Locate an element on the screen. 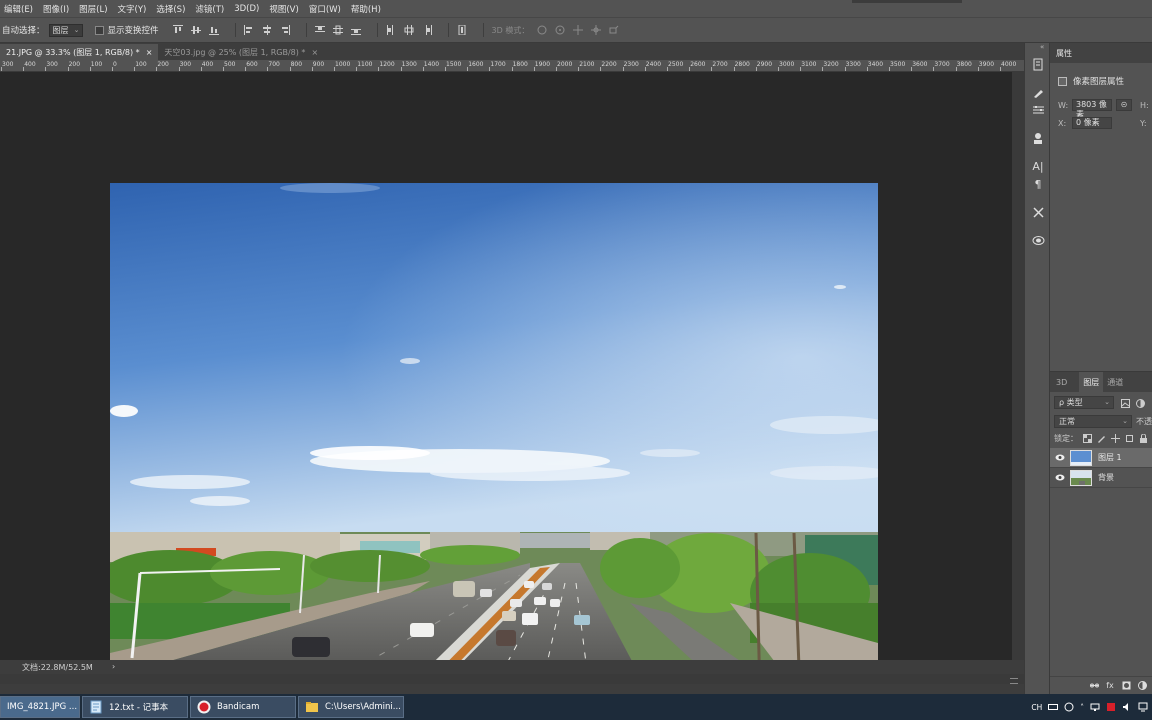  app-tray-icon is located at coordinates (1111, 707).